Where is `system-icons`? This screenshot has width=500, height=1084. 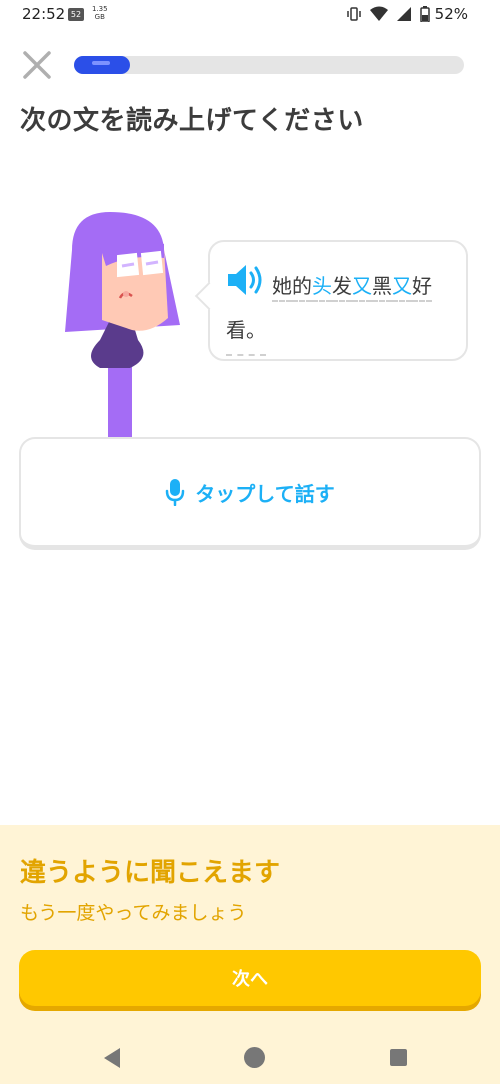
system-icons is located at coordinates (388, 14).